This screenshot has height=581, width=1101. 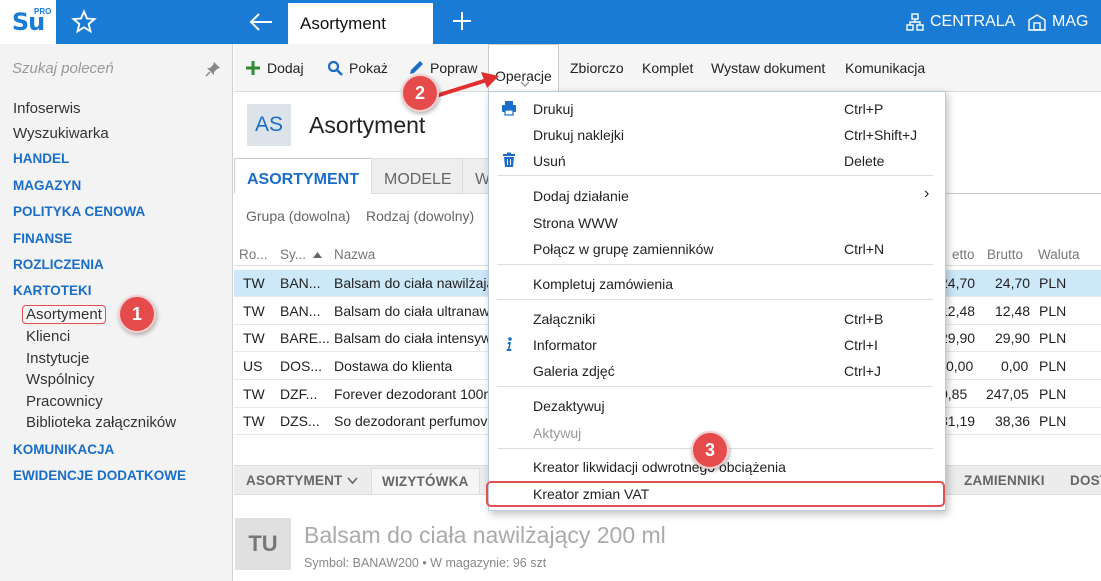 I want to click on cell-brutto: 247,05, so click(x=1007, y=394).